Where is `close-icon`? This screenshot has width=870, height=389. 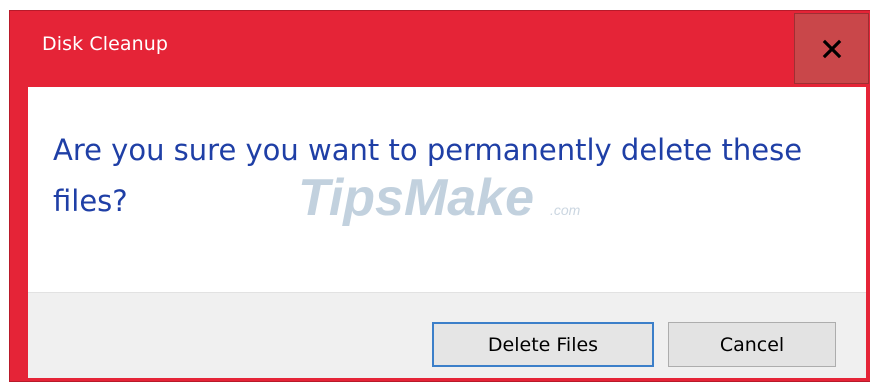
close-icon is located at coordinates (832, 49).